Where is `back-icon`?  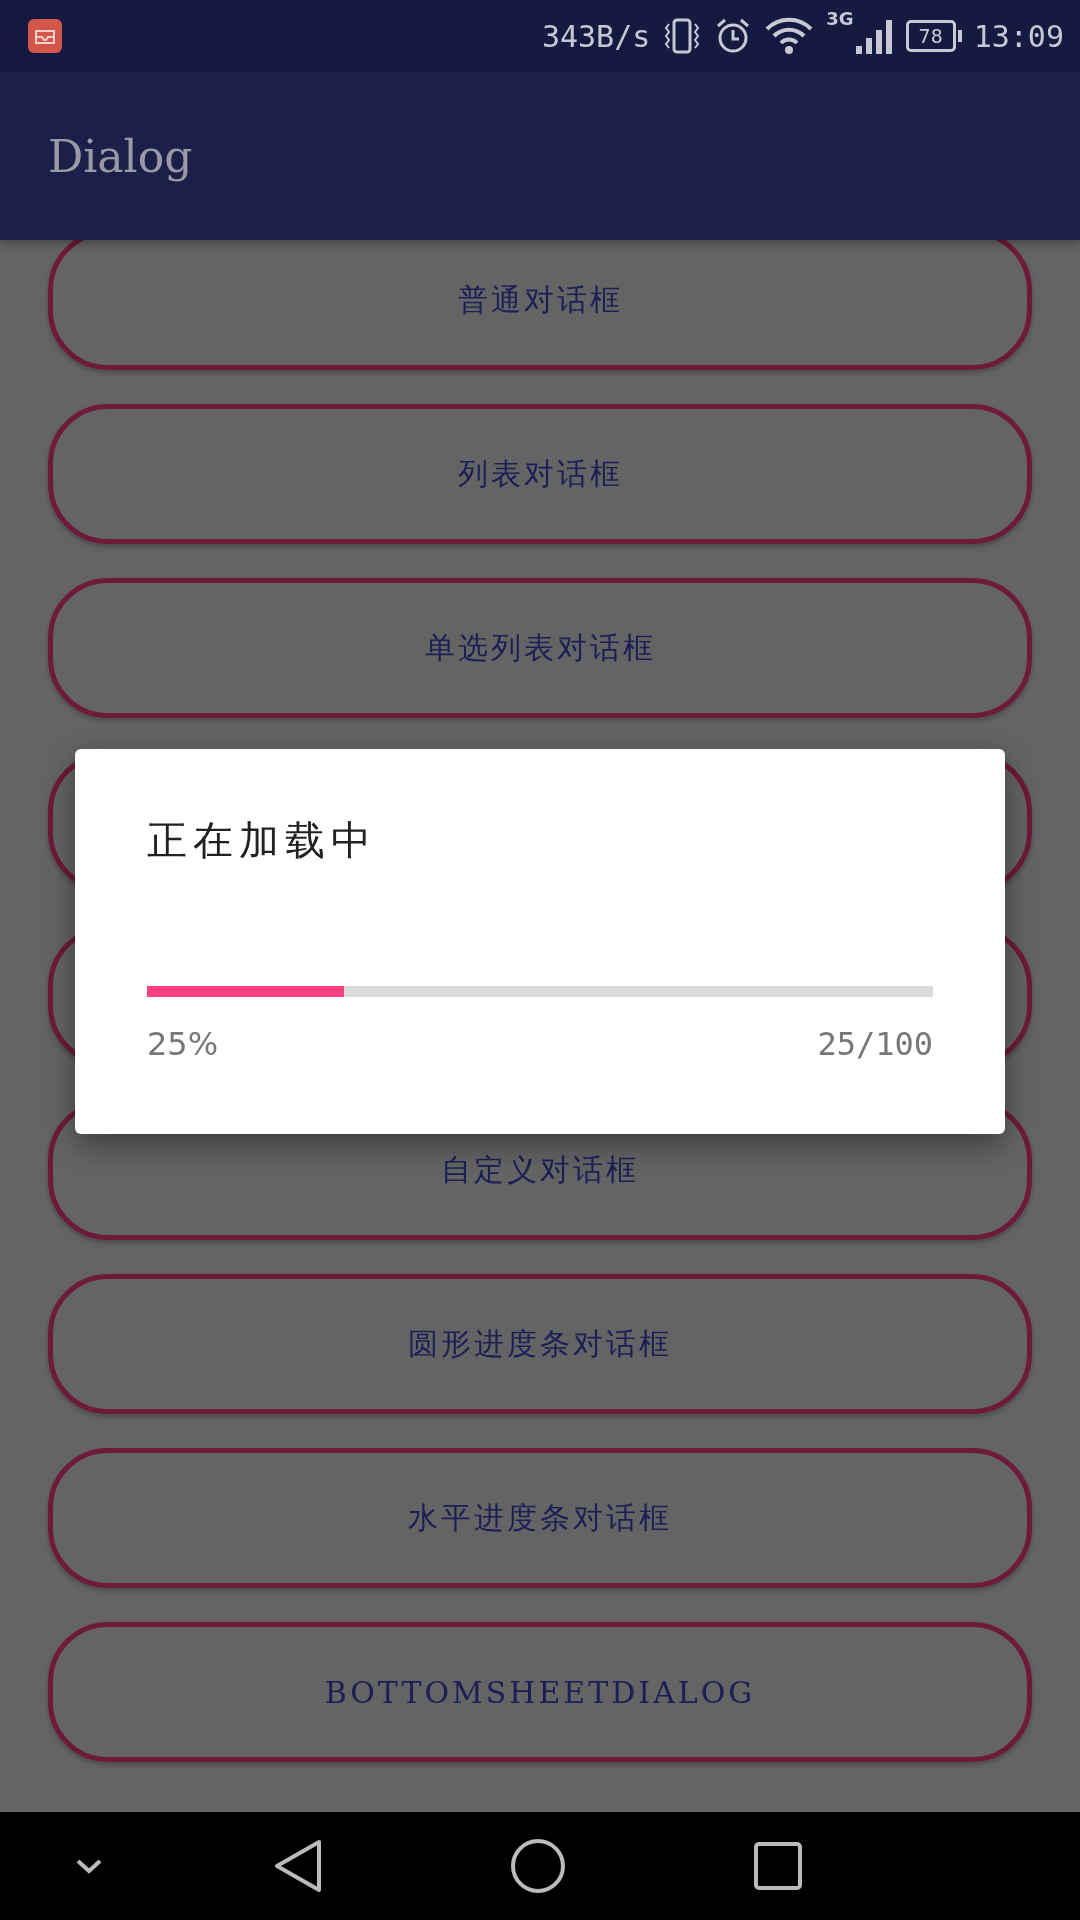 back-icon is located at coordinates (298, 1866).